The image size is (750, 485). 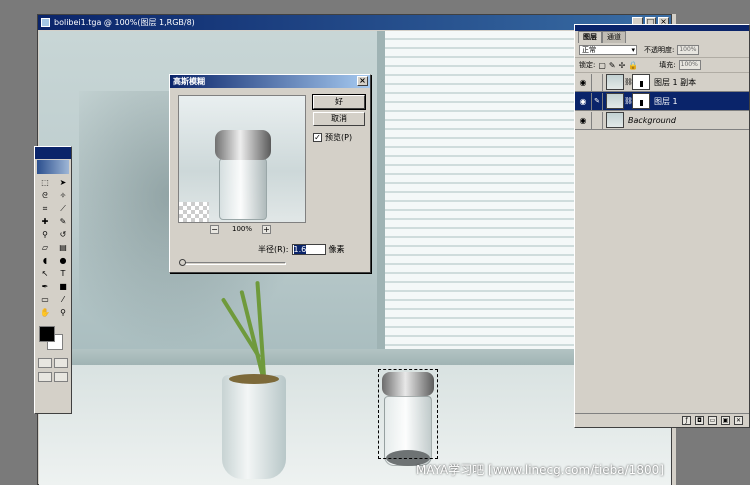 I want to click on lasso-icon: ᘓ, so click(x=45, y=195).